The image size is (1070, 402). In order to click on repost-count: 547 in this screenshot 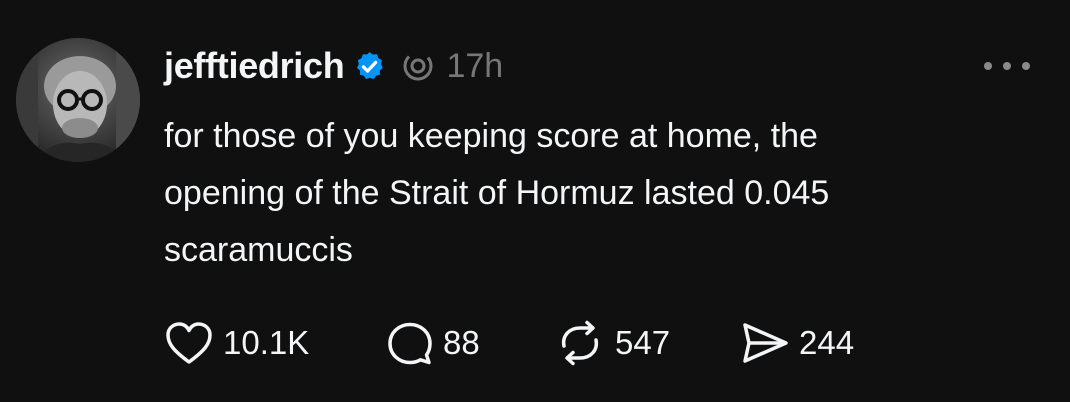, I will do `click(643, 342)`.